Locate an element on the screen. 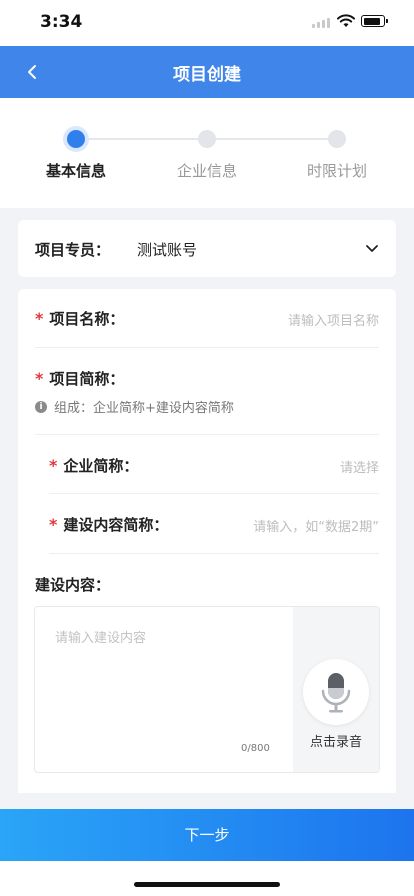  home-indicator is located at coordinates (207, 884).